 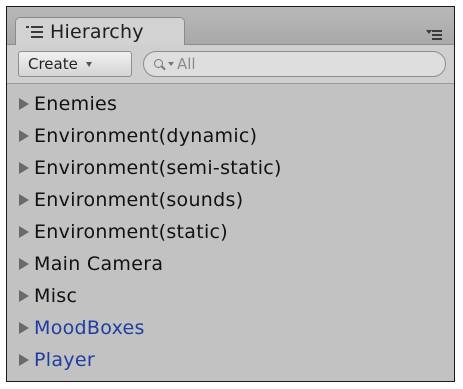 What do you see at coordinates (230, 104) in the screenshot?
I see `hierarchy-item-enemies: Enemies` at bounding box center [230, 104].